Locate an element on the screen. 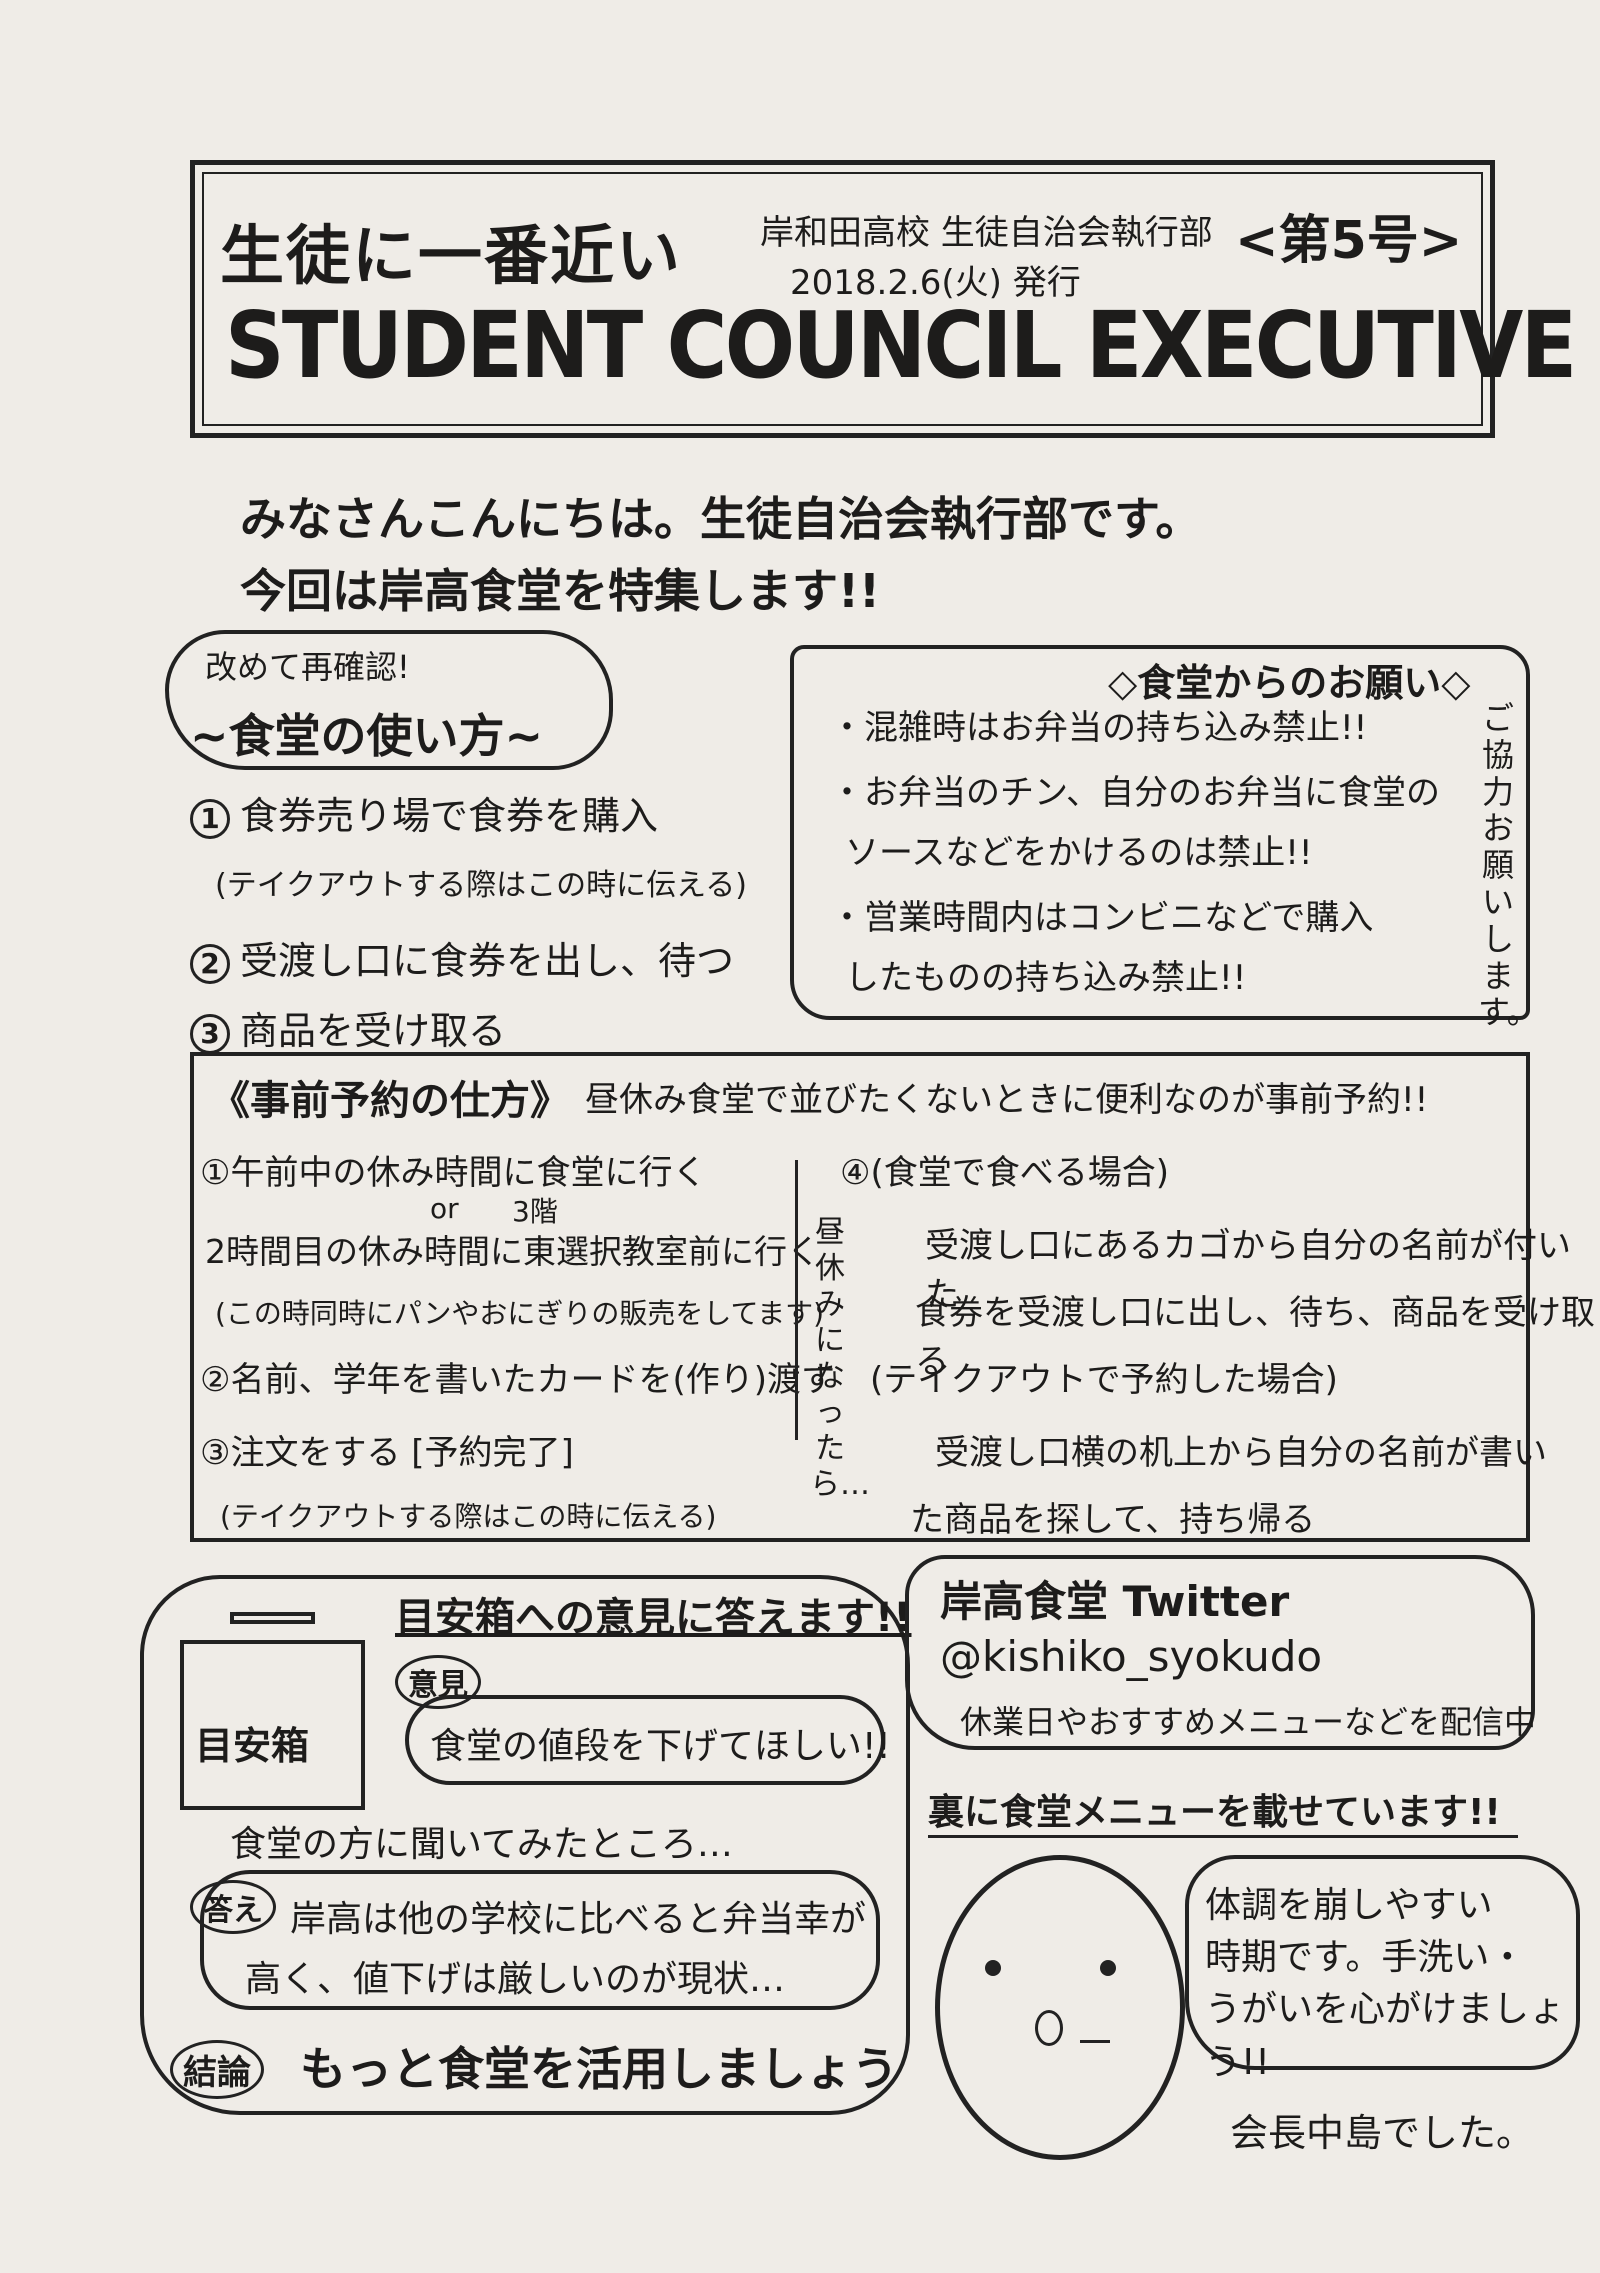  reservation-description: 昼休み食堂で並びたくないときに便利なのが事前予約!! is located at coordinates (1007, 1100).